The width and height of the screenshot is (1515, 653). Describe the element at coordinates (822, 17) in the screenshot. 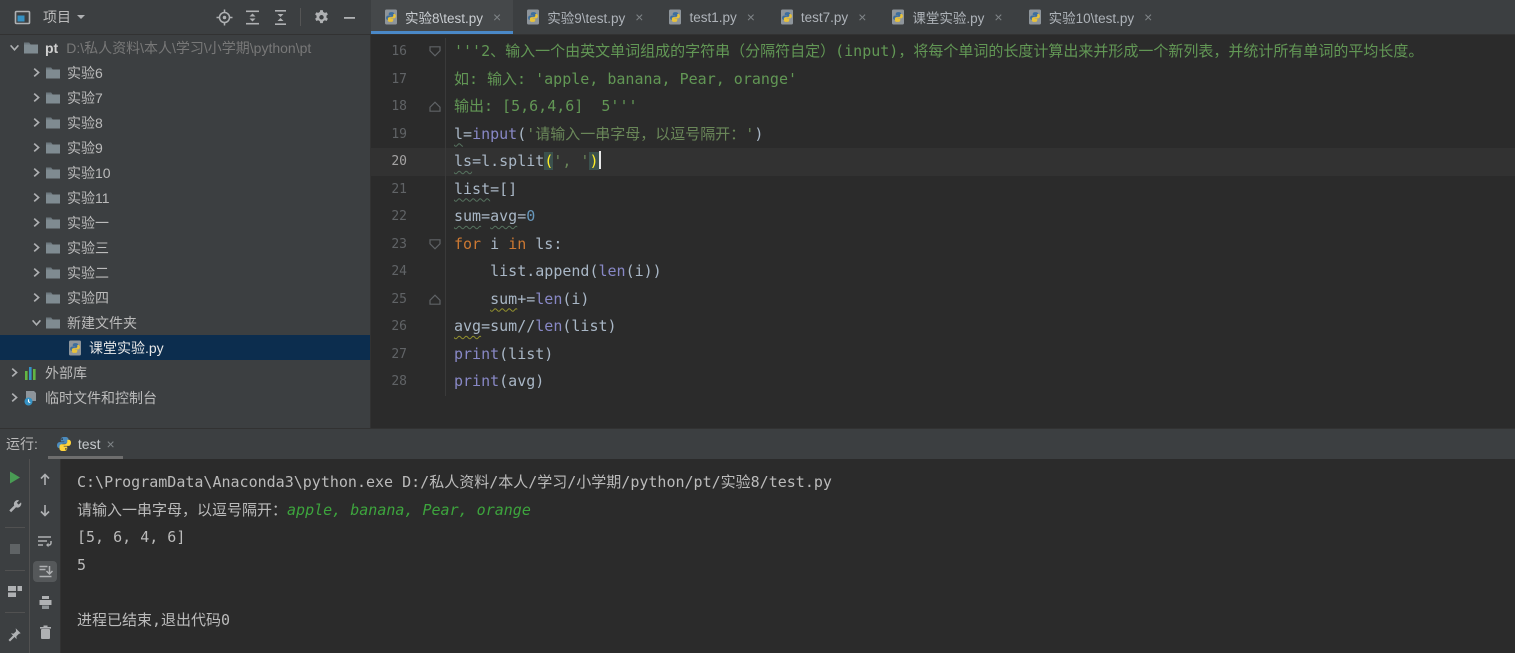

I see `editor-tab-4: test7.py ×` at that location.